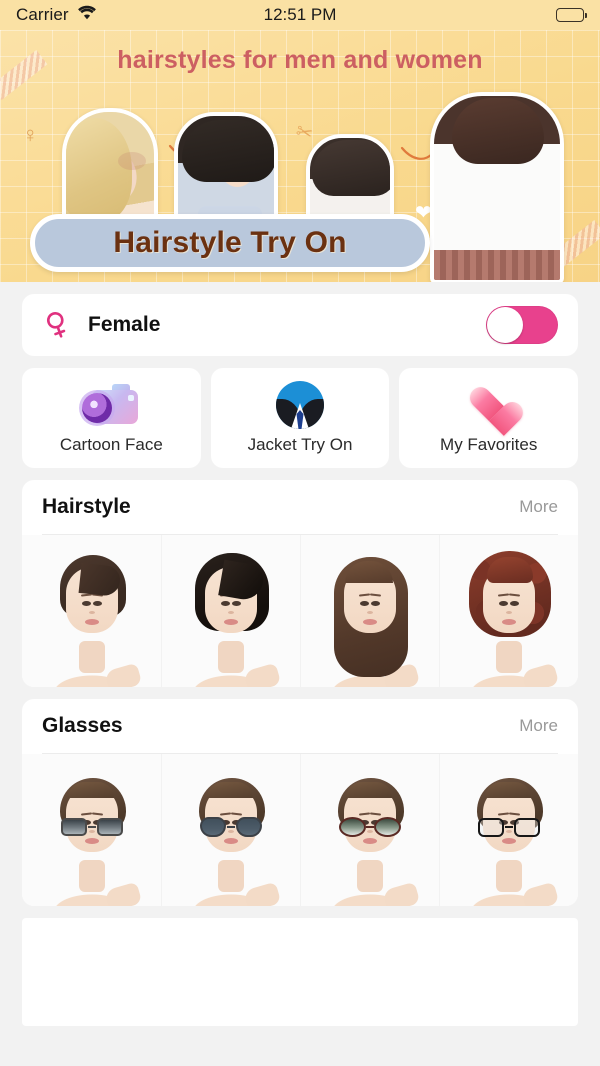 The height and width of the screenshot is (1066, 600). I want to click on carrier-label: Carrier, so click(42, 14).